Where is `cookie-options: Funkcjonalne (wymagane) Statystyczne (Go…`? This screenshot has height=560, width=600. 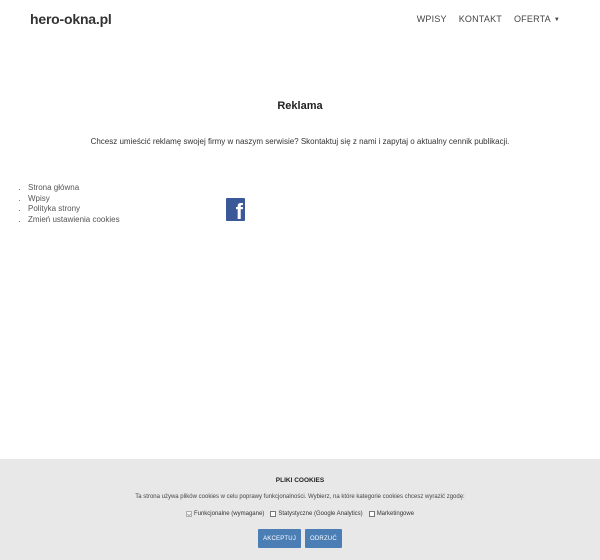
cookie-options: Funkcjonalne (wymagane) Statystyczne (Go… is located at coordinates (300, 514).